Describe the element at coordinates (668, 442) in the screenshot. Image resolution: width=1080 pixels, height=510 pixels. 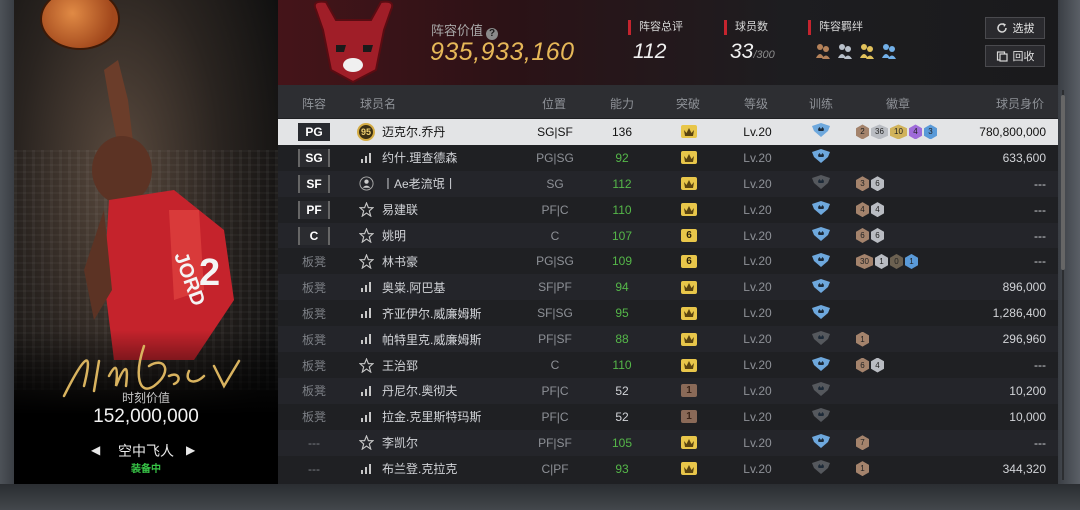
I see `table-row: --- 李凯尔 PF|SF 105 Lv.20 7 ---` at that location.